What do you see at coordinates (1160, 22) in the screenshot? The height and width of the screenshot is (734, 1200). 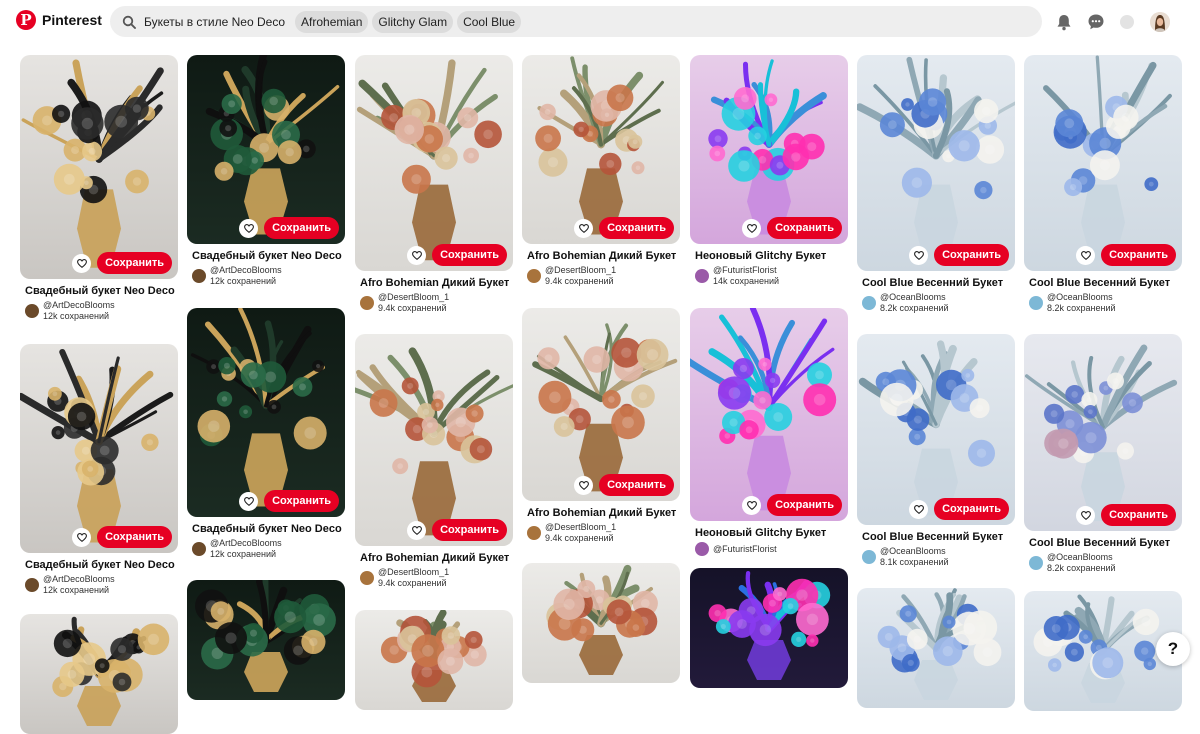 I see `user-profile-avatar` at bounding box center [1160, 22].